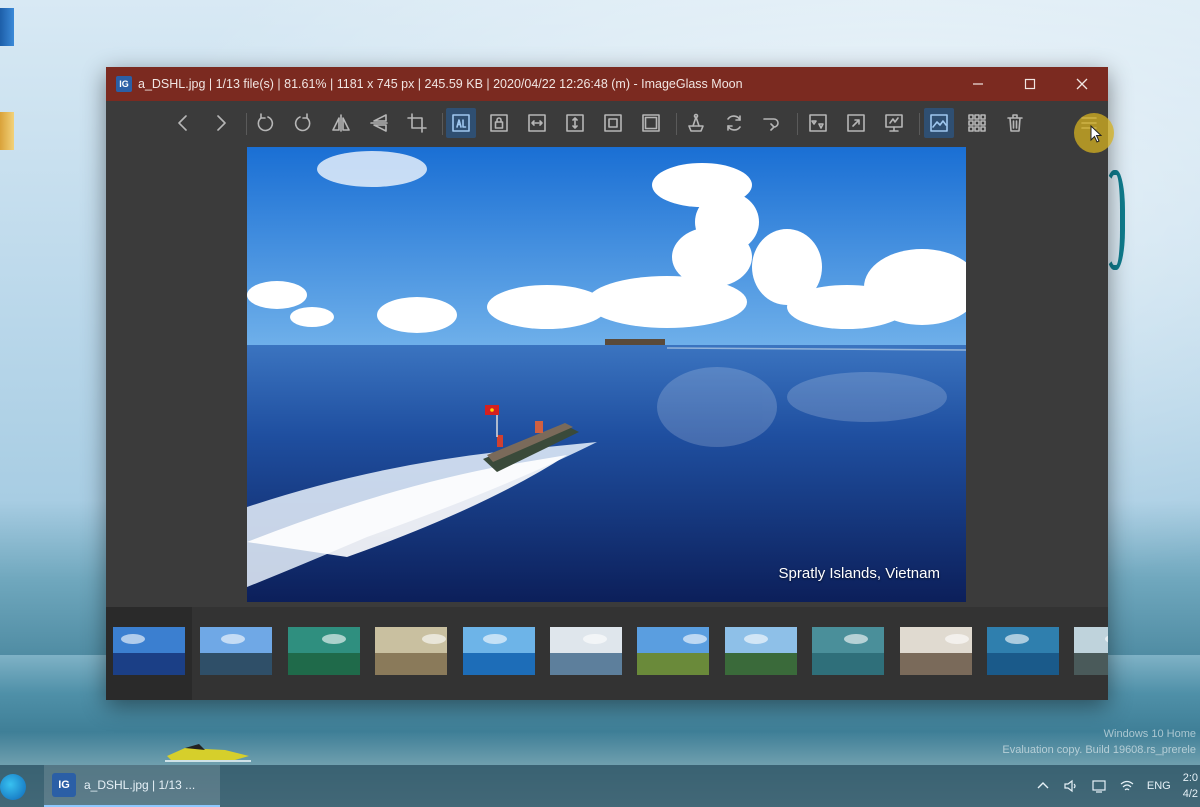 This screenshot has height=807, width=1200. I want to click on slideshow-button, so click(818, 123).